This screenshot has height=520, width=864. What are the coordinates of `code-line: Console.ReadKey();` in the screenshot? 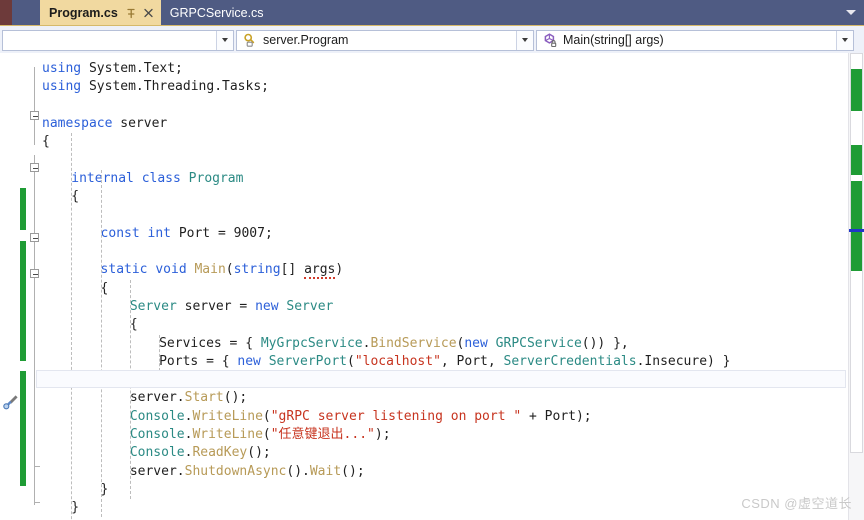 It's located at (200, 453).